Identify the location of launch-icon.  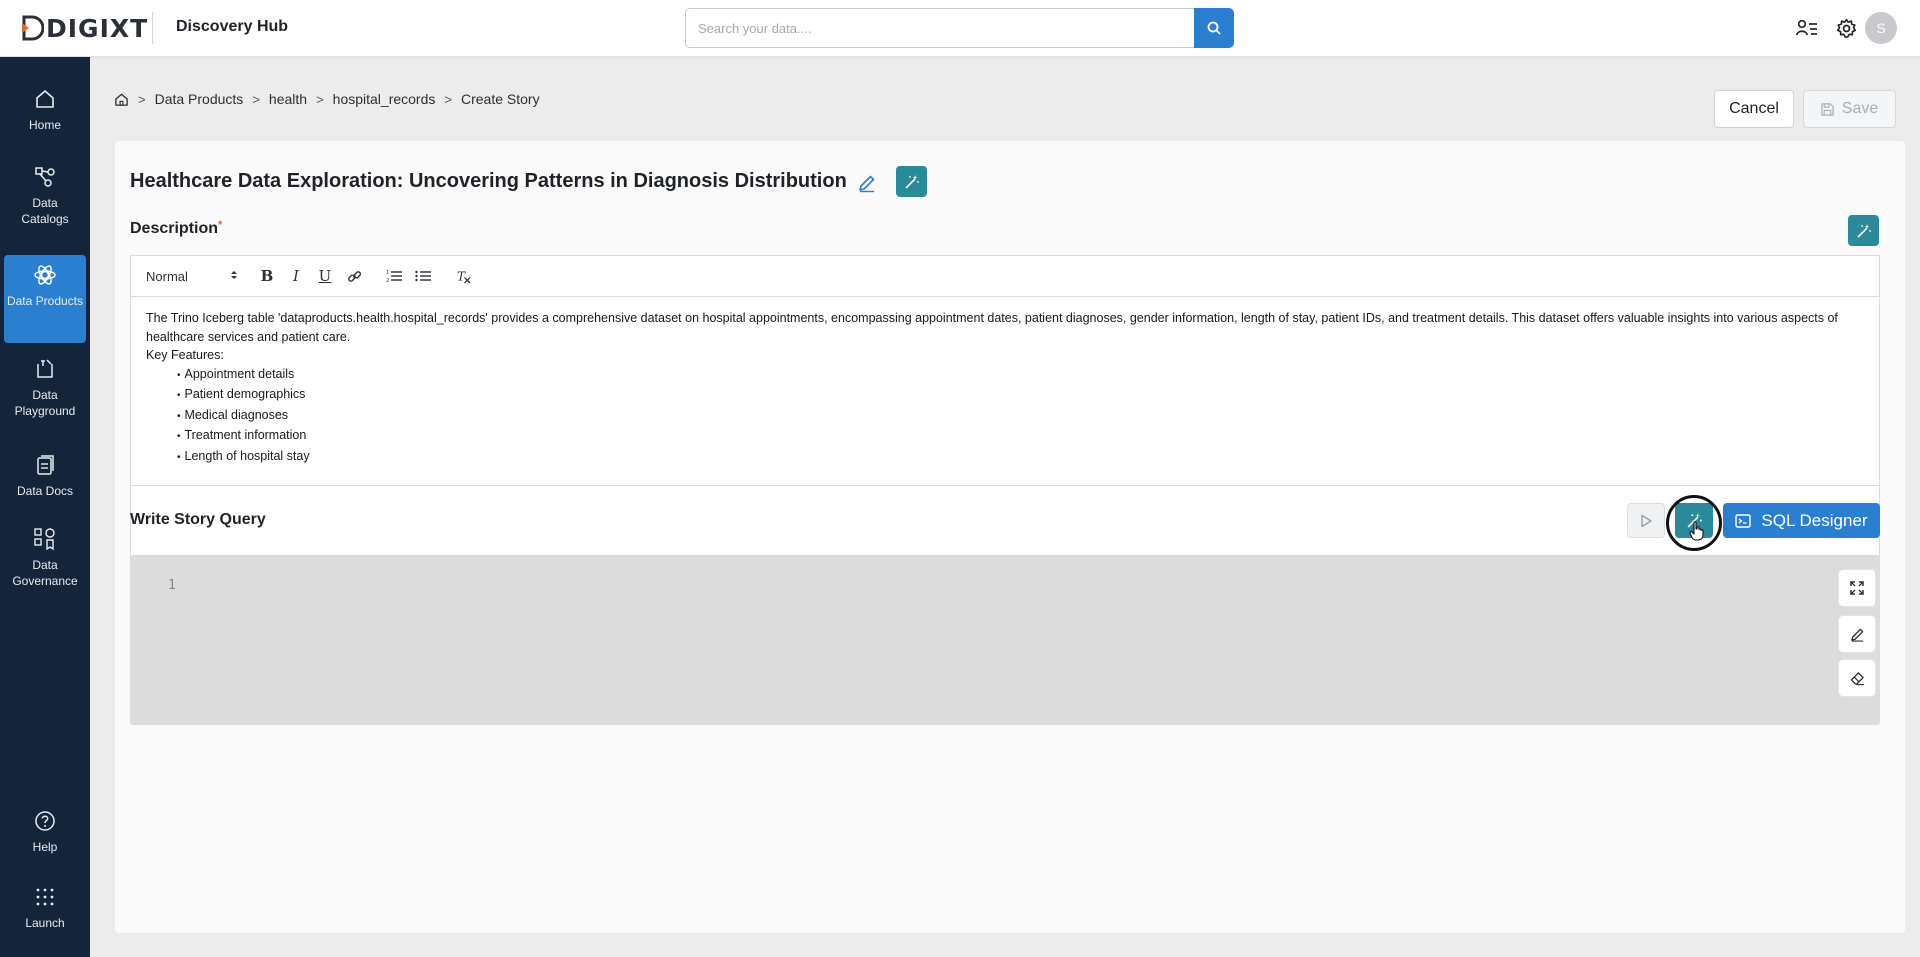
(45, 897).